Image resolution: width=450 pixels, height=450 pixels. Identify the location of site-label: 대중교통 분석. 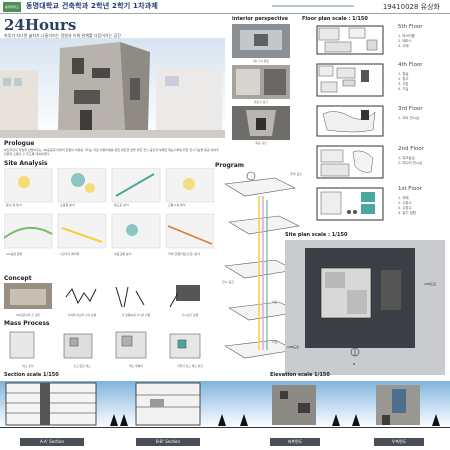
(123, 254).